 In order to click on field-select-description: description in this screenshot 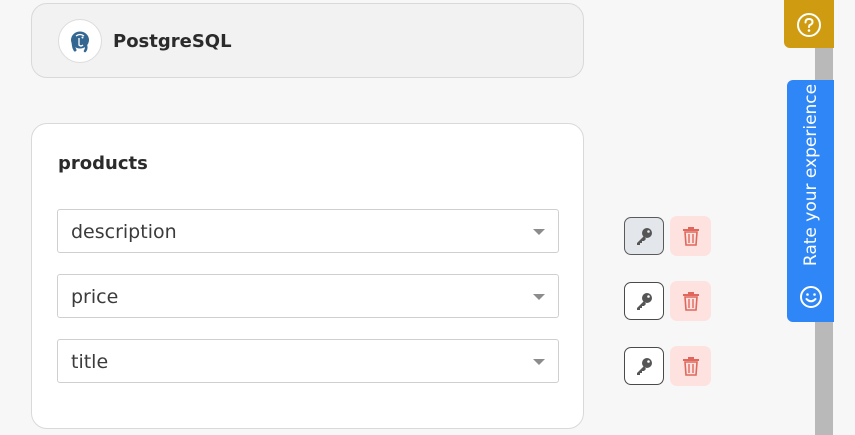, I will do `click(308, 231)`.